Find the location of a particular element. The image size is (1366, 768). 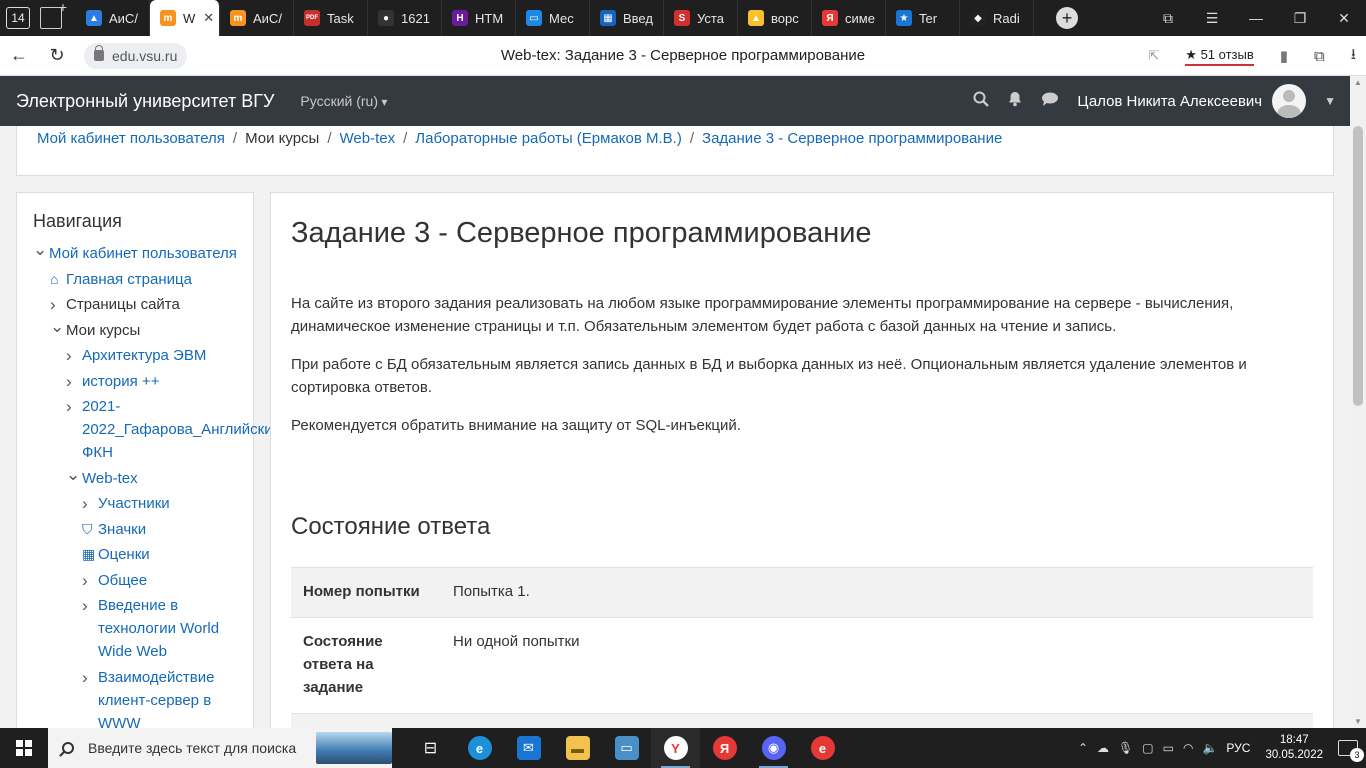

wifi-icon: ◠ is located at coordinates (1188, 748).